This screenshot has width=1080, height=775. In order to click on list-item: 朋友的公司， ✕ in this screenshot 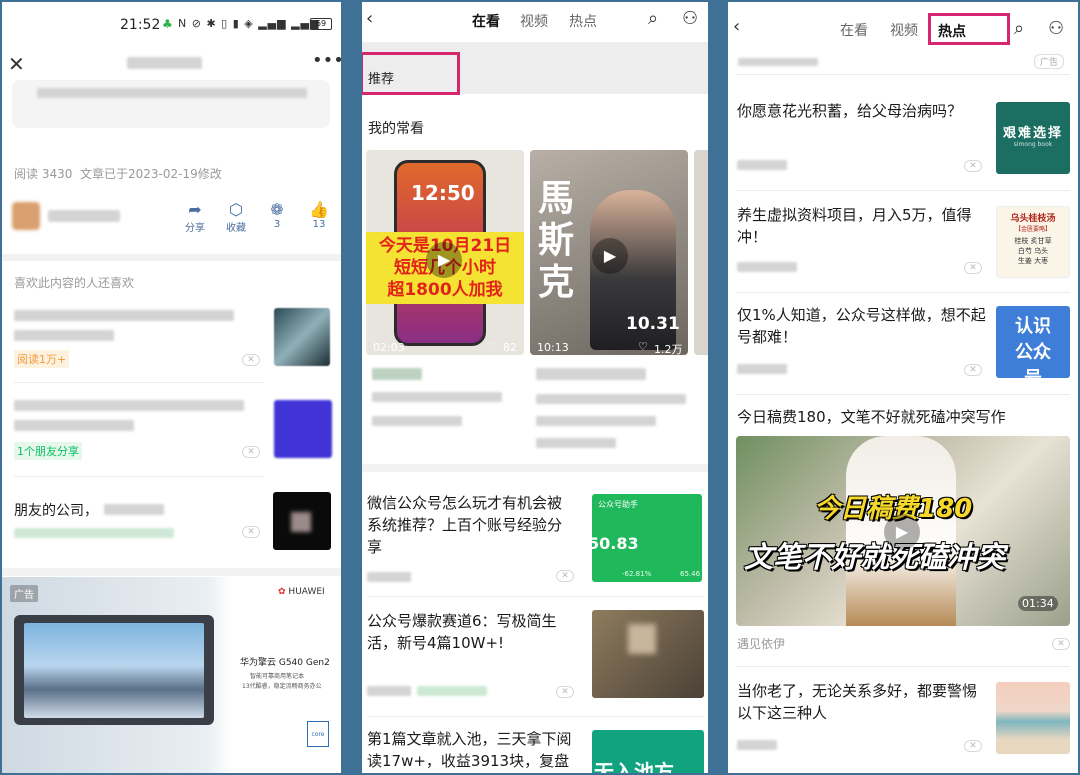, I will do `click(172, 526)`.